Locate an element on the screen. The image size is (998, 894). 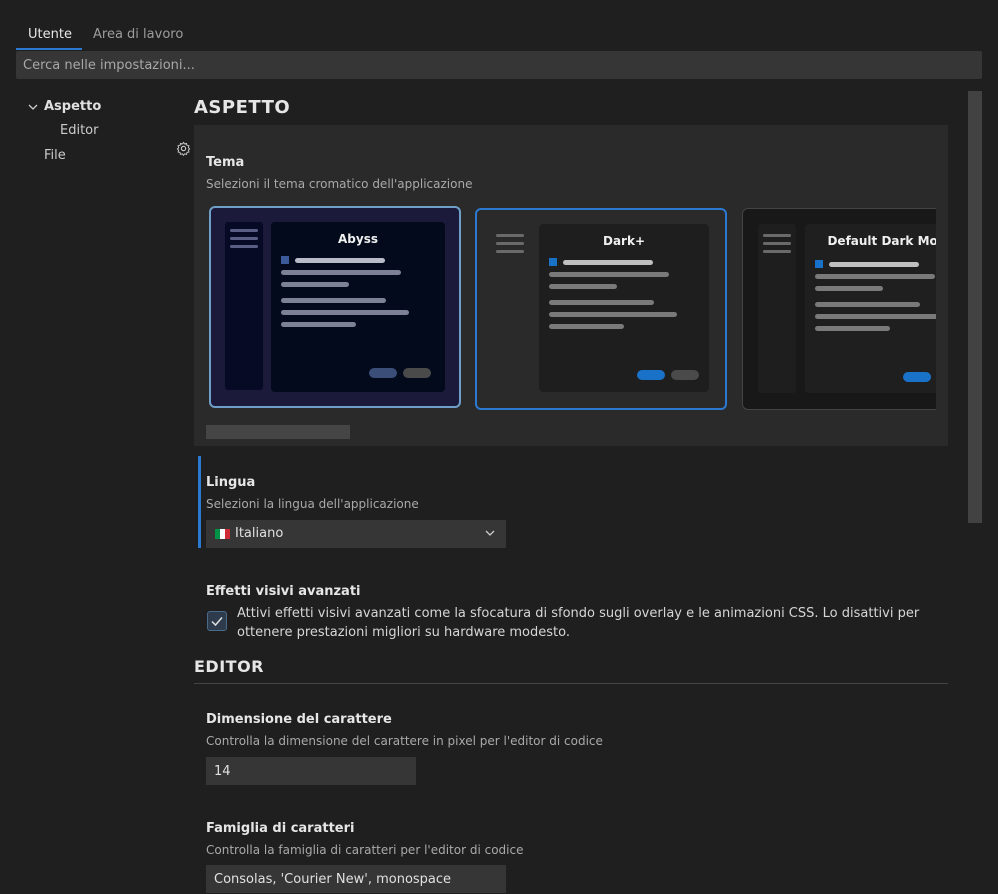
setting-title-tema: Tema is located at coordinates (225, 162).